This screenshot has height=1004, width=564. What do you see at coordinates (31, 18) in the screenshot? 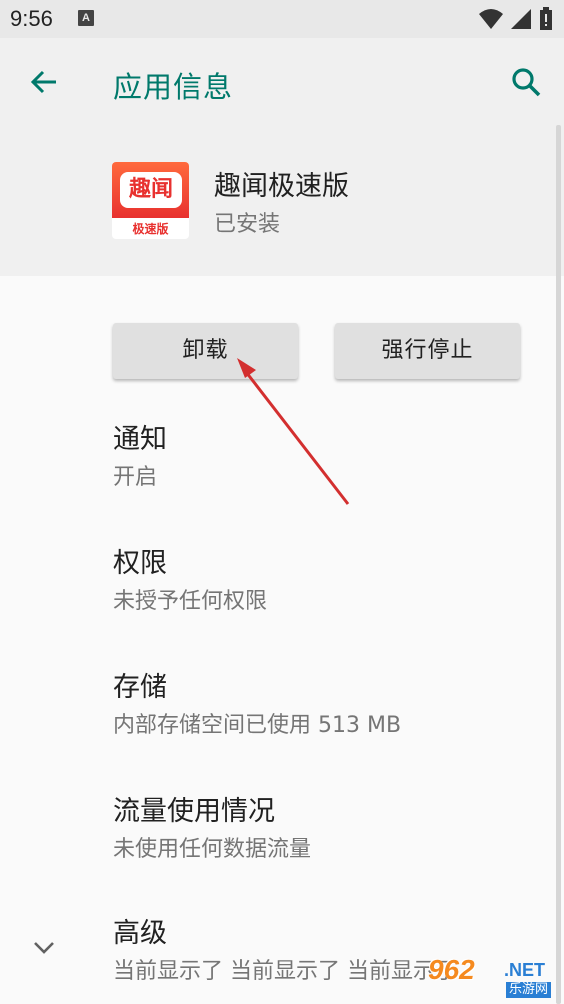
I see `status-time: 9:56` at bounding box center [31, 18].